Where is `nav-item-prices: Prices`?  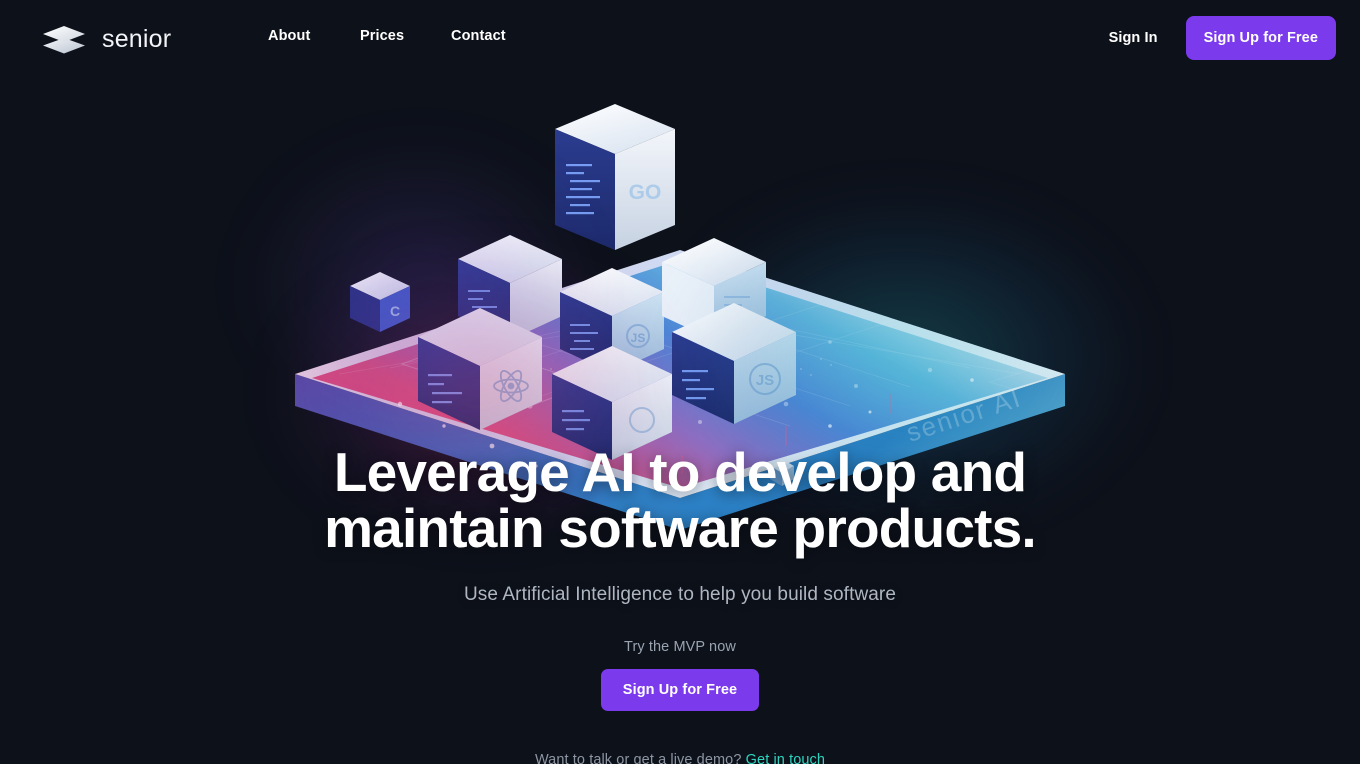
nav-item-prices: Prices is located at coordinates (405, 36).